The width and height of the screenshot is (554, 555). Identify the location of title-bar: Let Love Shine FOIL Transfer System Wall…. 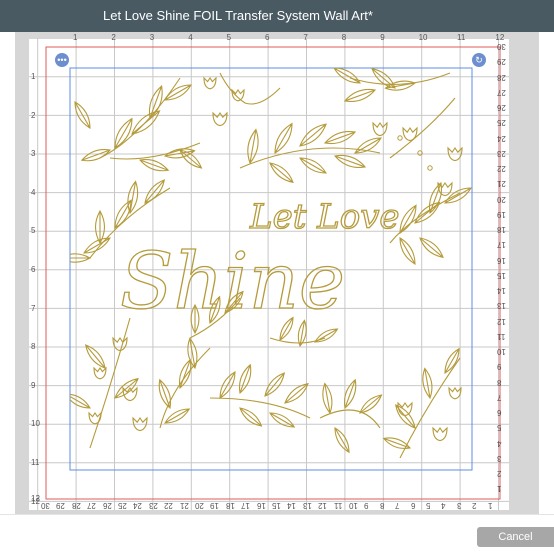
(277, 16).